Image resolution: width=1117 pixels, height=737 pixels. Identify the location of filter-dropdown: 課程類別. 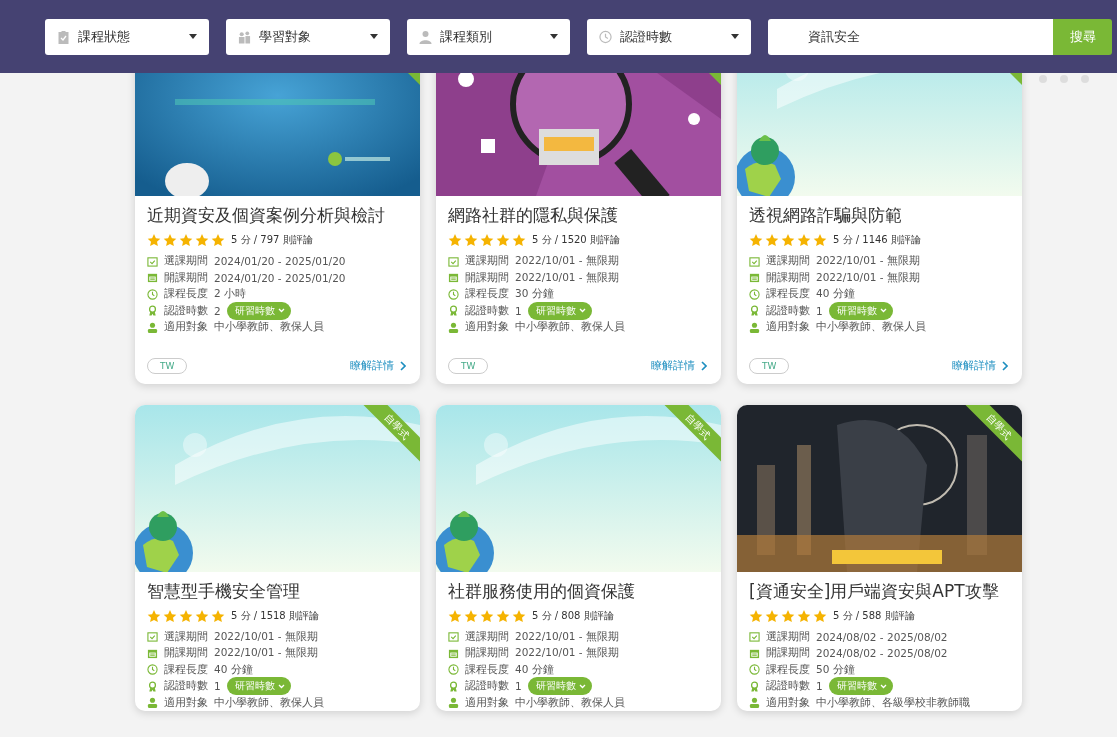
(488, 36).